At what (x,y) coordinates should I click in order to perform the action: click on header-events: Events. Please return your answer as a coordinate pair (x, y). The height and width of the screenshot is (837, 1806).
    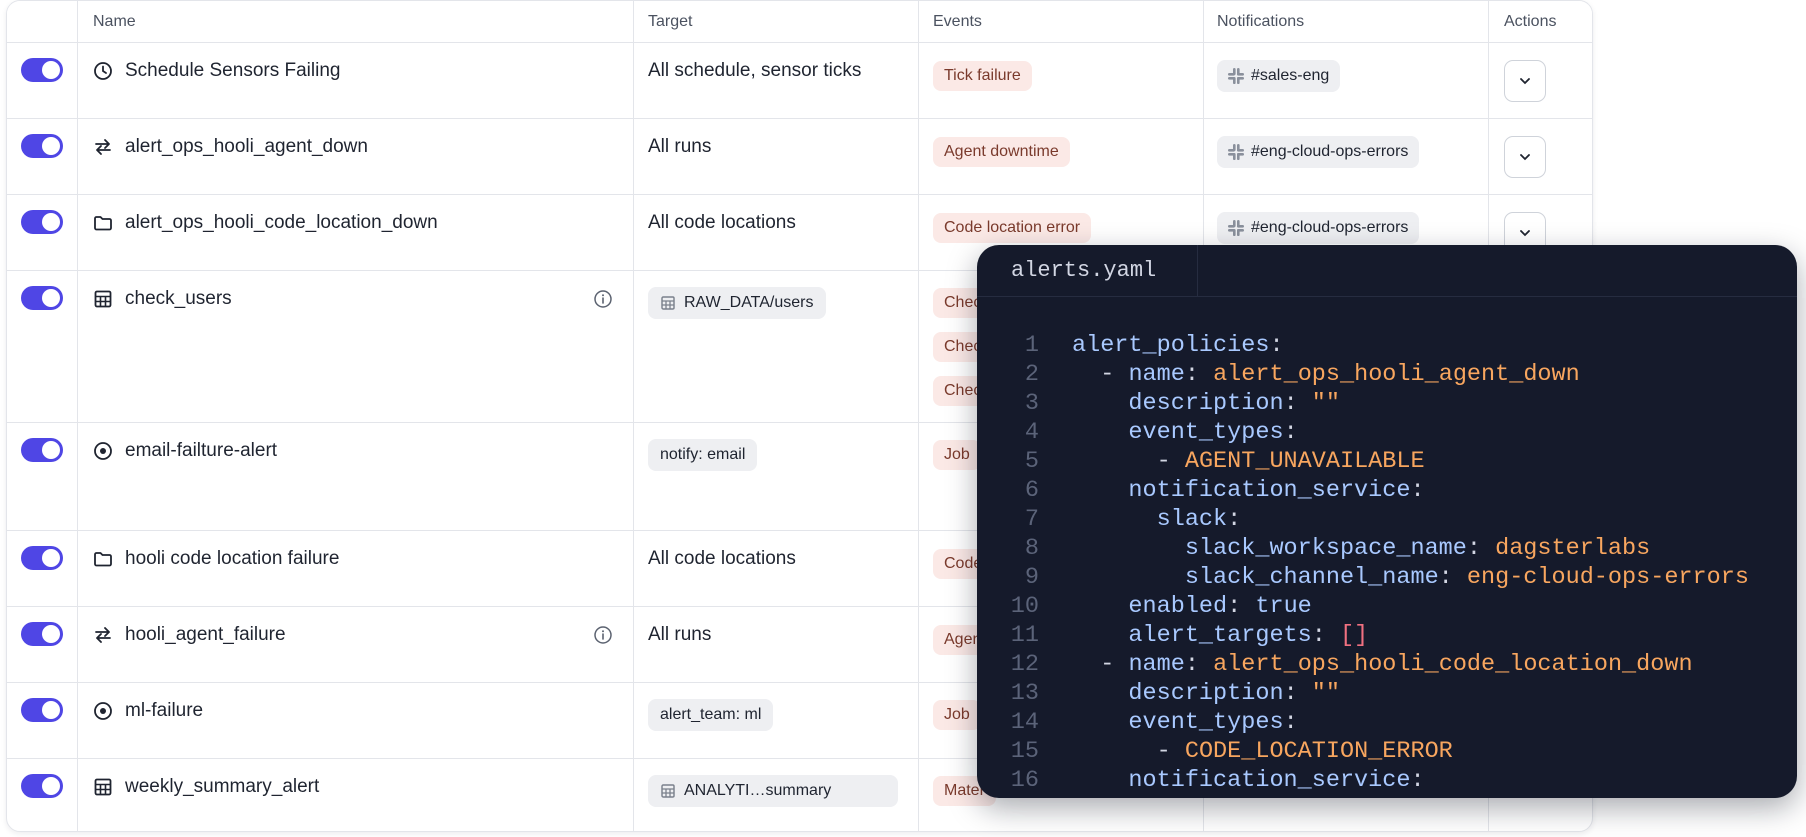
    Looking at the image, I should click on (957, 22).